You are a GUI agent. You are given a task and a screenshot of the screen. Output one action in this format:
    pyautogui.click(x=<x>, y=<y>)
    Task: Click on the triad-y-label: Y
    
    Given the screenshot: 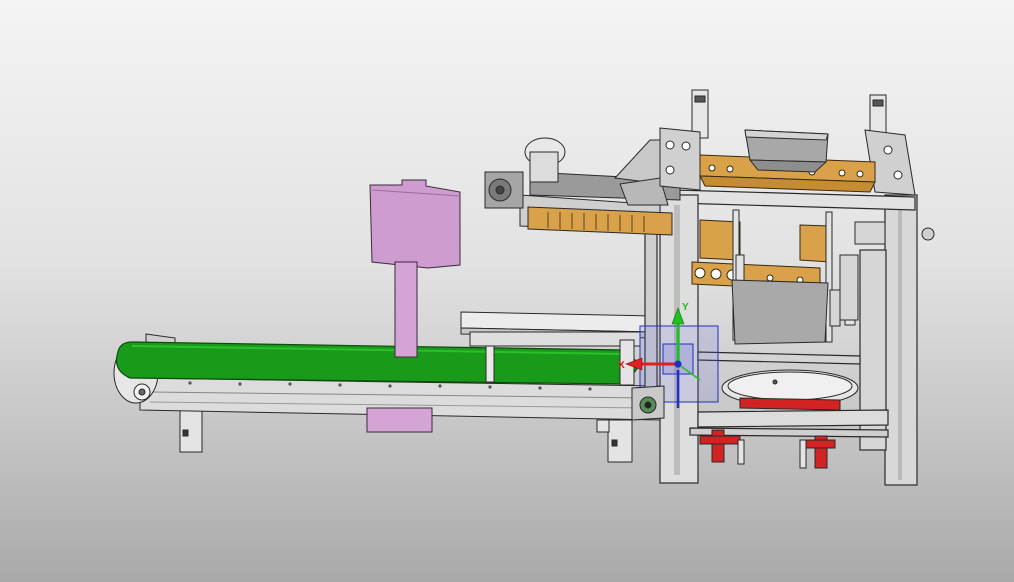 What is the action you would take?
    pyautogui.click(x=685, y=307)
    